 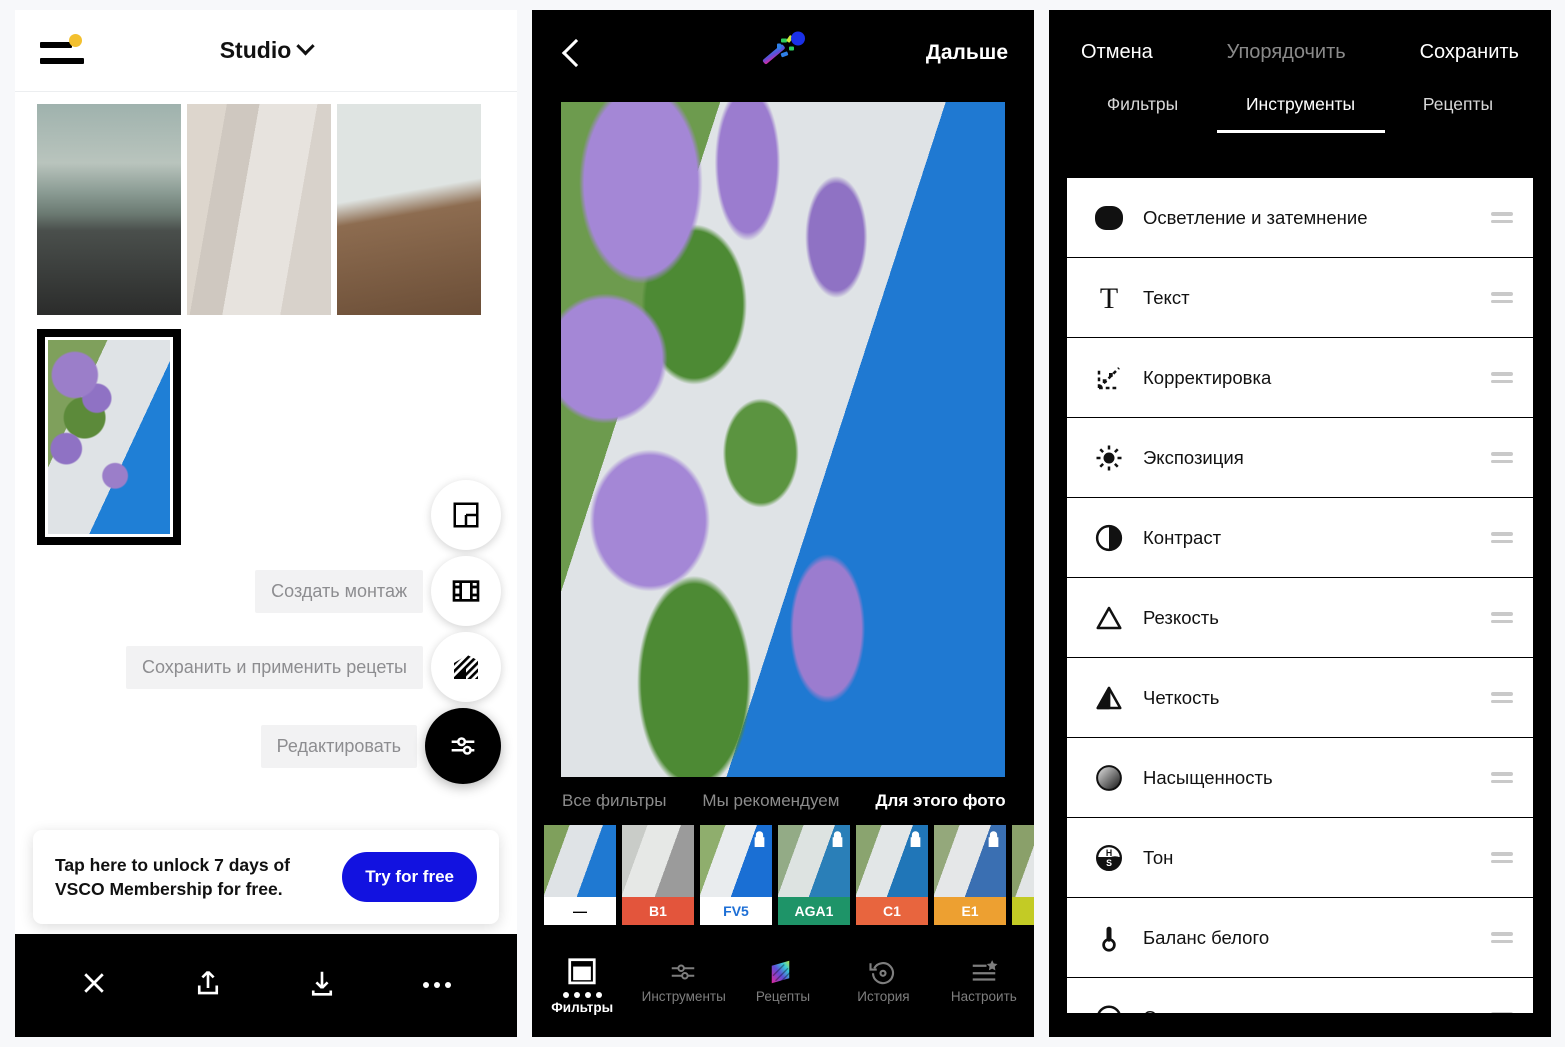 I want to click on tool-row-dodge-burn: Осветление и затемнение, so click(x=1300, y=218).